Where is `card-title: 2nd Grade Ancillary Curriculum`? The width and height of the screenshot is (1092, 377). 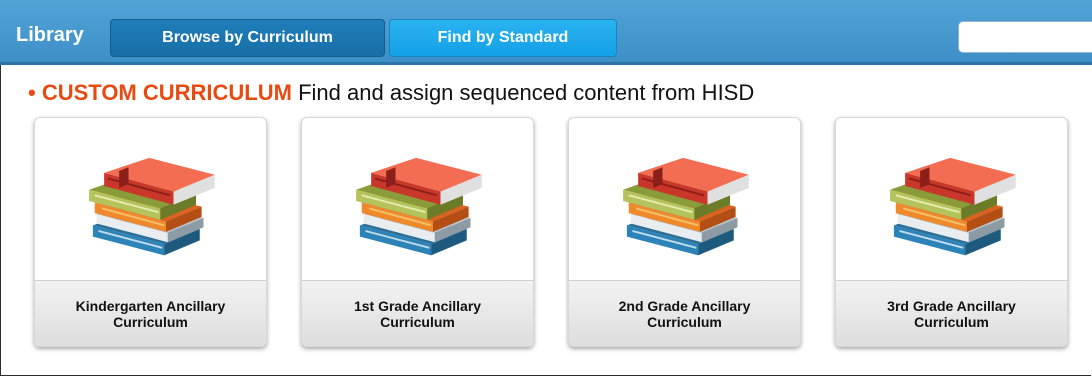 card-title: 2nd Grade Ancillary Curriculum is located at coordinates (684, 313).